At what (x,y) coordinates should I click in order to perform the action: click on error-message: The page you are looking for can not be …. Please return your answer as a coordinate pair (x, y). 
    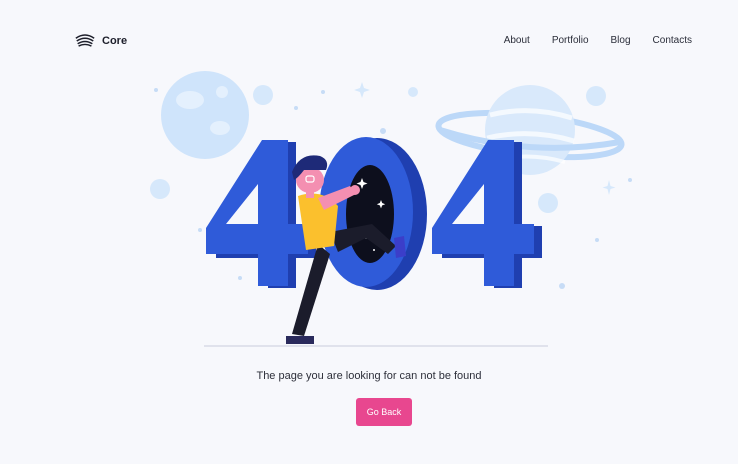
    Looking at the image, I should click on (369, 376).